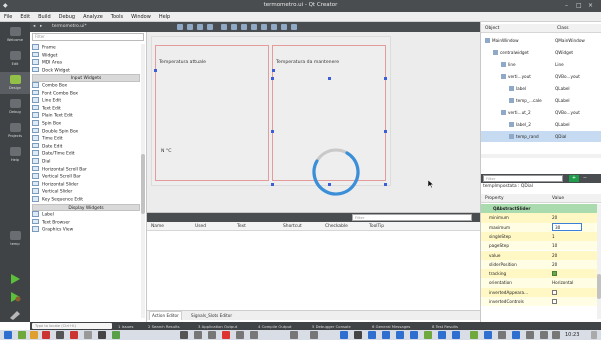 The width and height of the screenshot is (601, 340). I want to click on pane-test-results: 8 Test Results, so click(445, 326).